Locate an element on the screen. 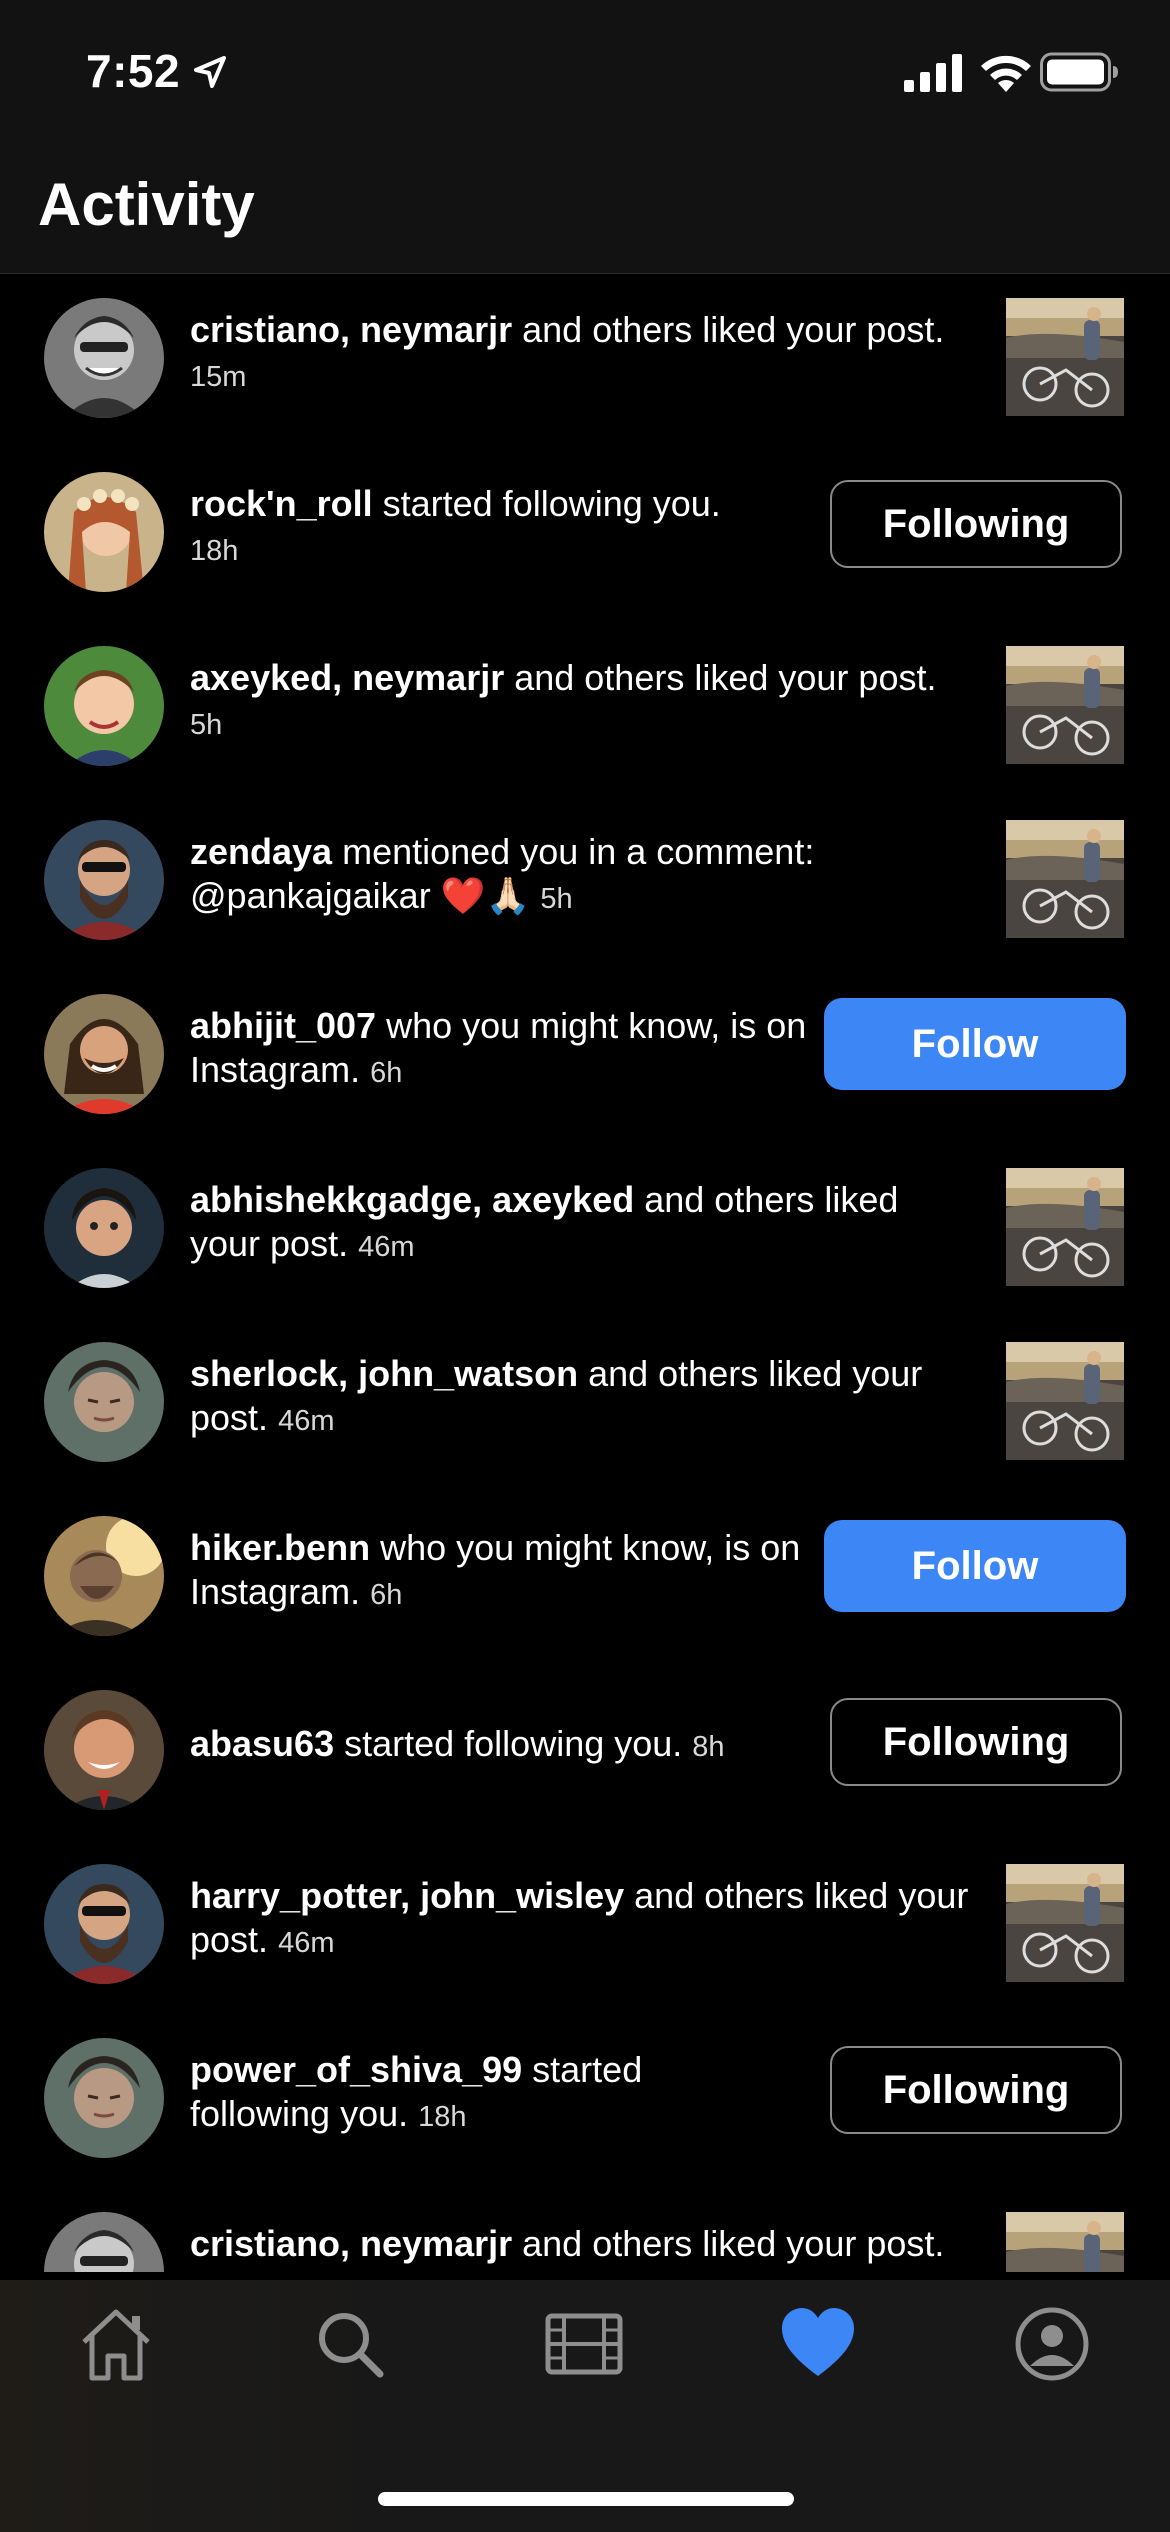  notification-text: abasu63 started following you. 8h is located at coordinates (505, 1745).